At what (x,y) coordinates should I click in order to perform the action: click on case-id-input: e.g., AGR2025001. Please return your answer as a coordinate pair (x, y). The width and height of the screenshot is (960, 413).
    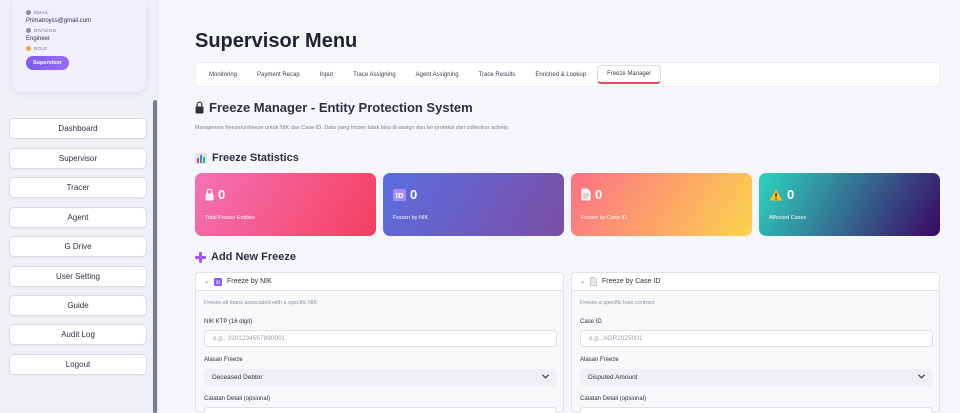
    Looking at the image, I should click on (756, 338).